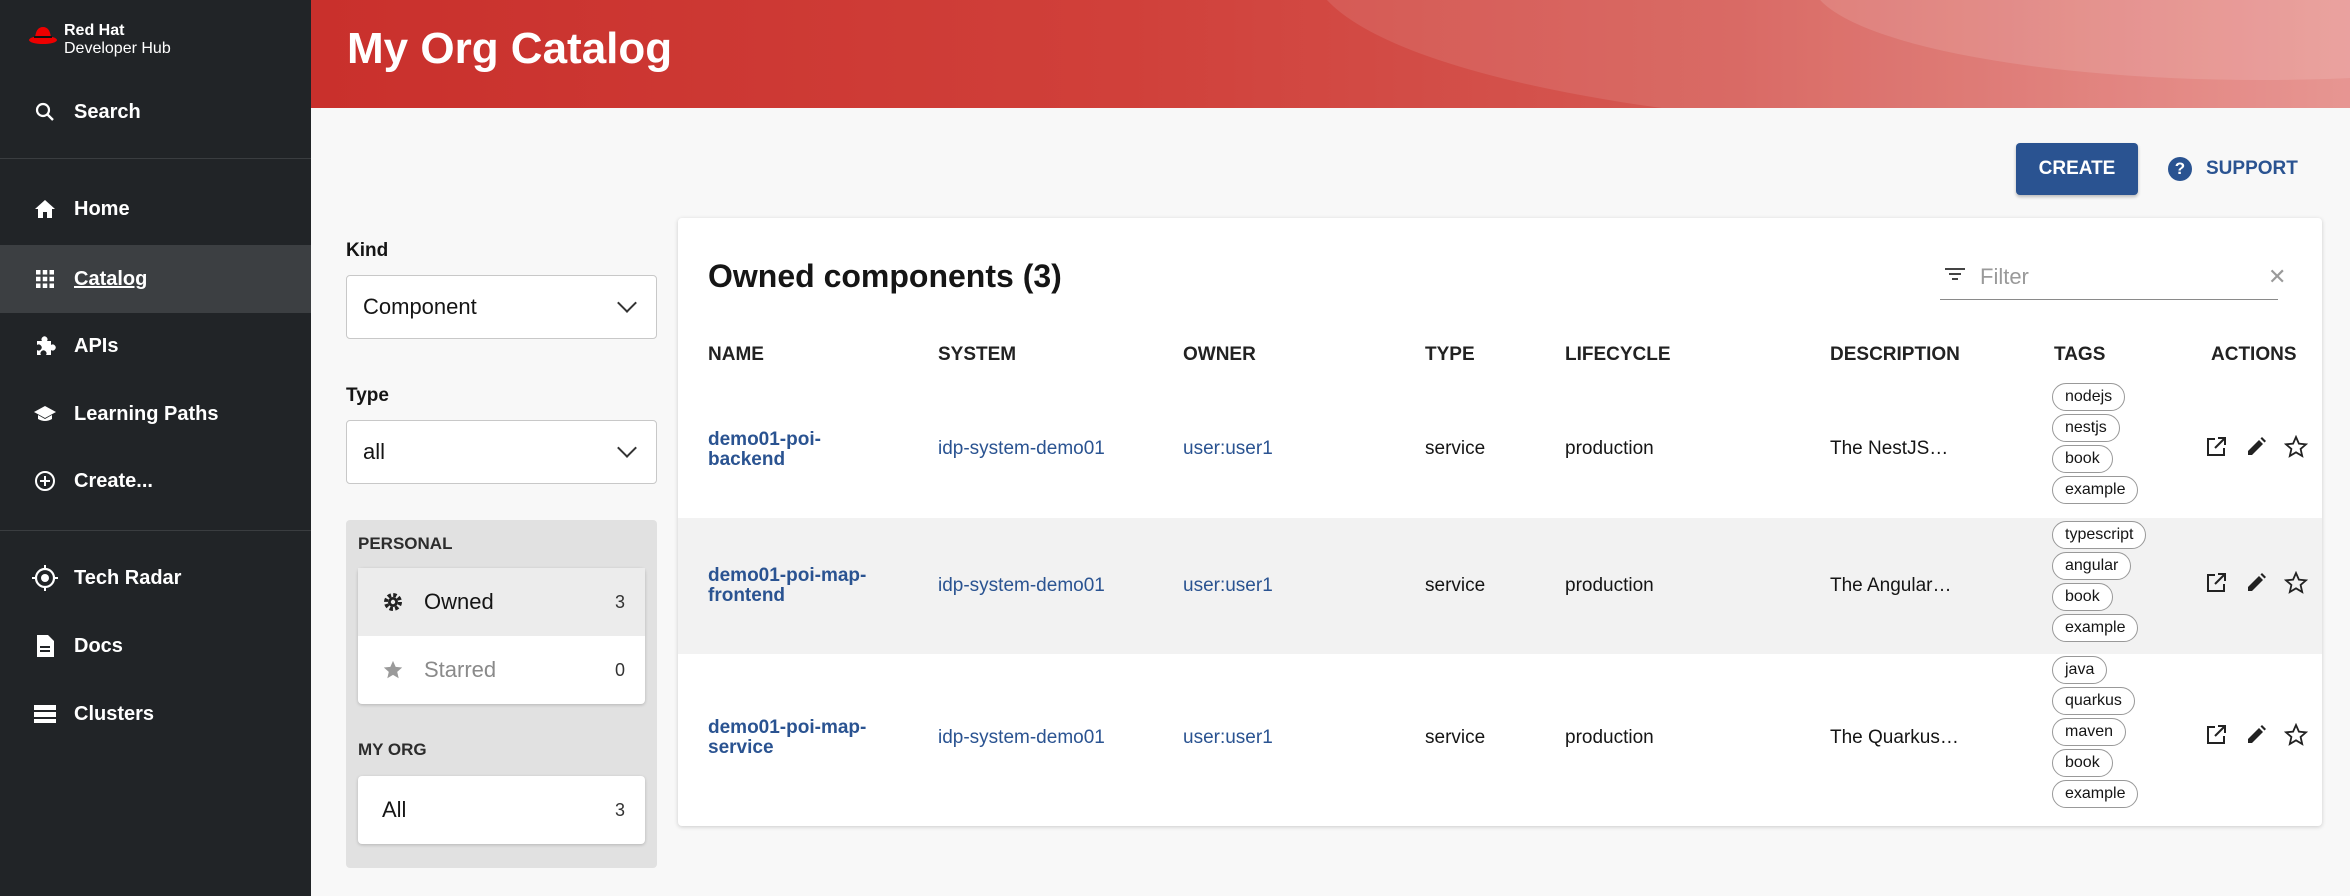  Describe the element at coordinates (111, 278) in the screenshot. I see `sidebar-item-label: Catalog` at that location.